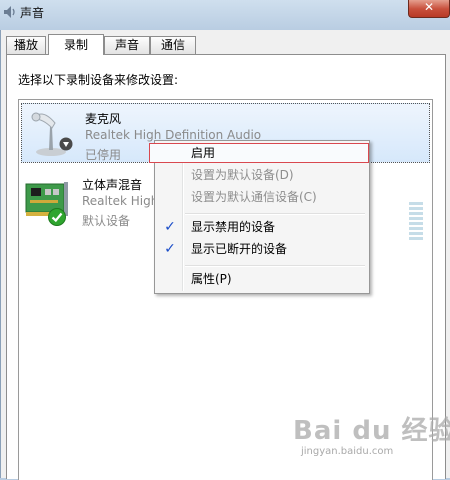 The image size is (450, 480). What do you see at coordinates (371, 431) in the screenshot?
I see `watermark-logo: Bai du 经验` at bounding box center [371, 431].